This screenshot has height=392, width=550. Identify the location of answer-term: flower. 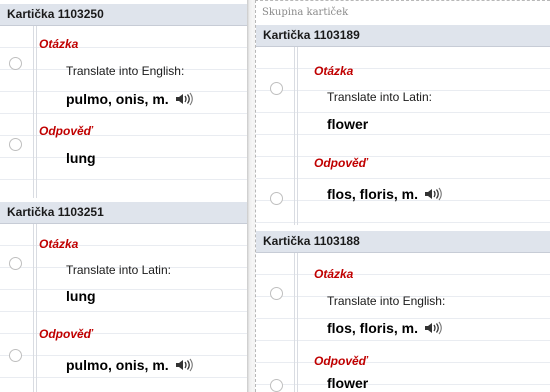
(348, 383).